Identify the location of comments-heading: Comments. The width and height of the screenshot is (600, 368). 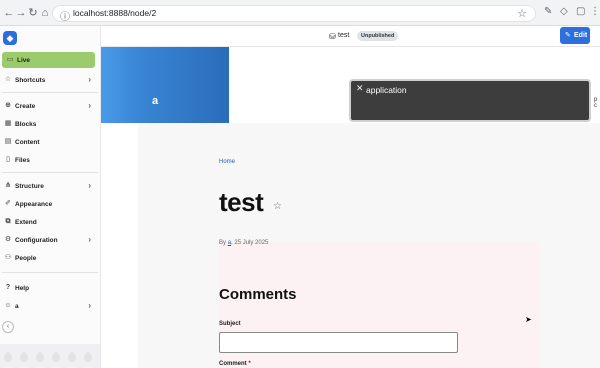
(258, 294).